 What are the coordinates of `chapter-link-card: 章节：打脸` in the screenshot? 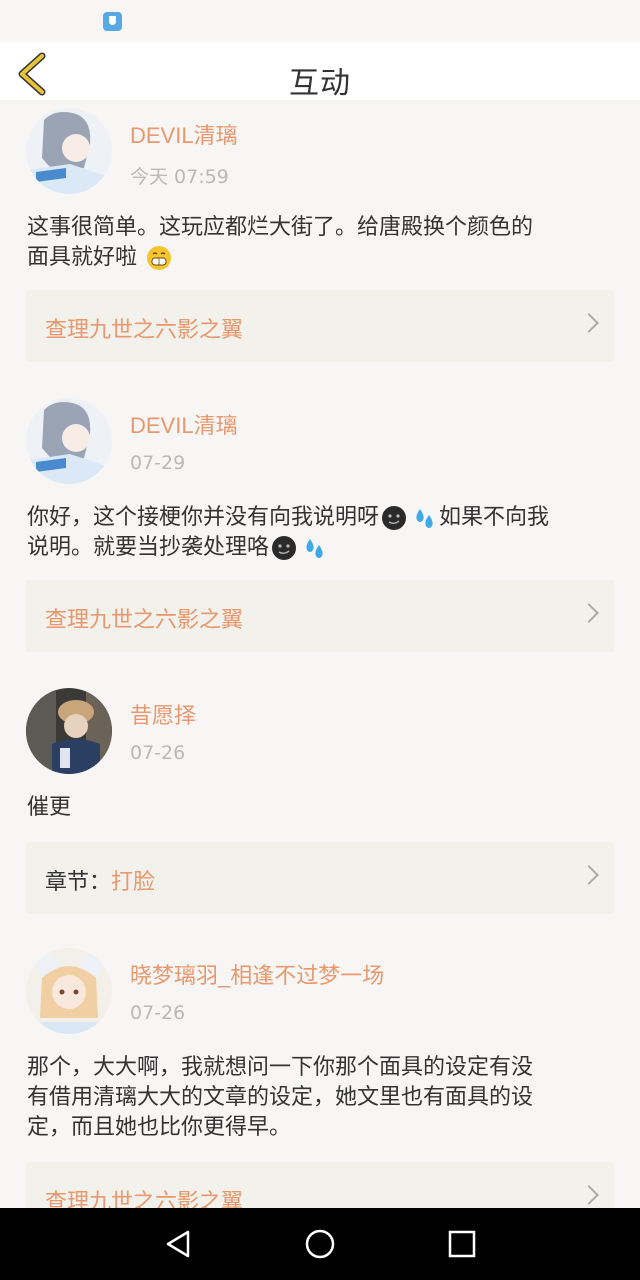 It's located at (320, 878).